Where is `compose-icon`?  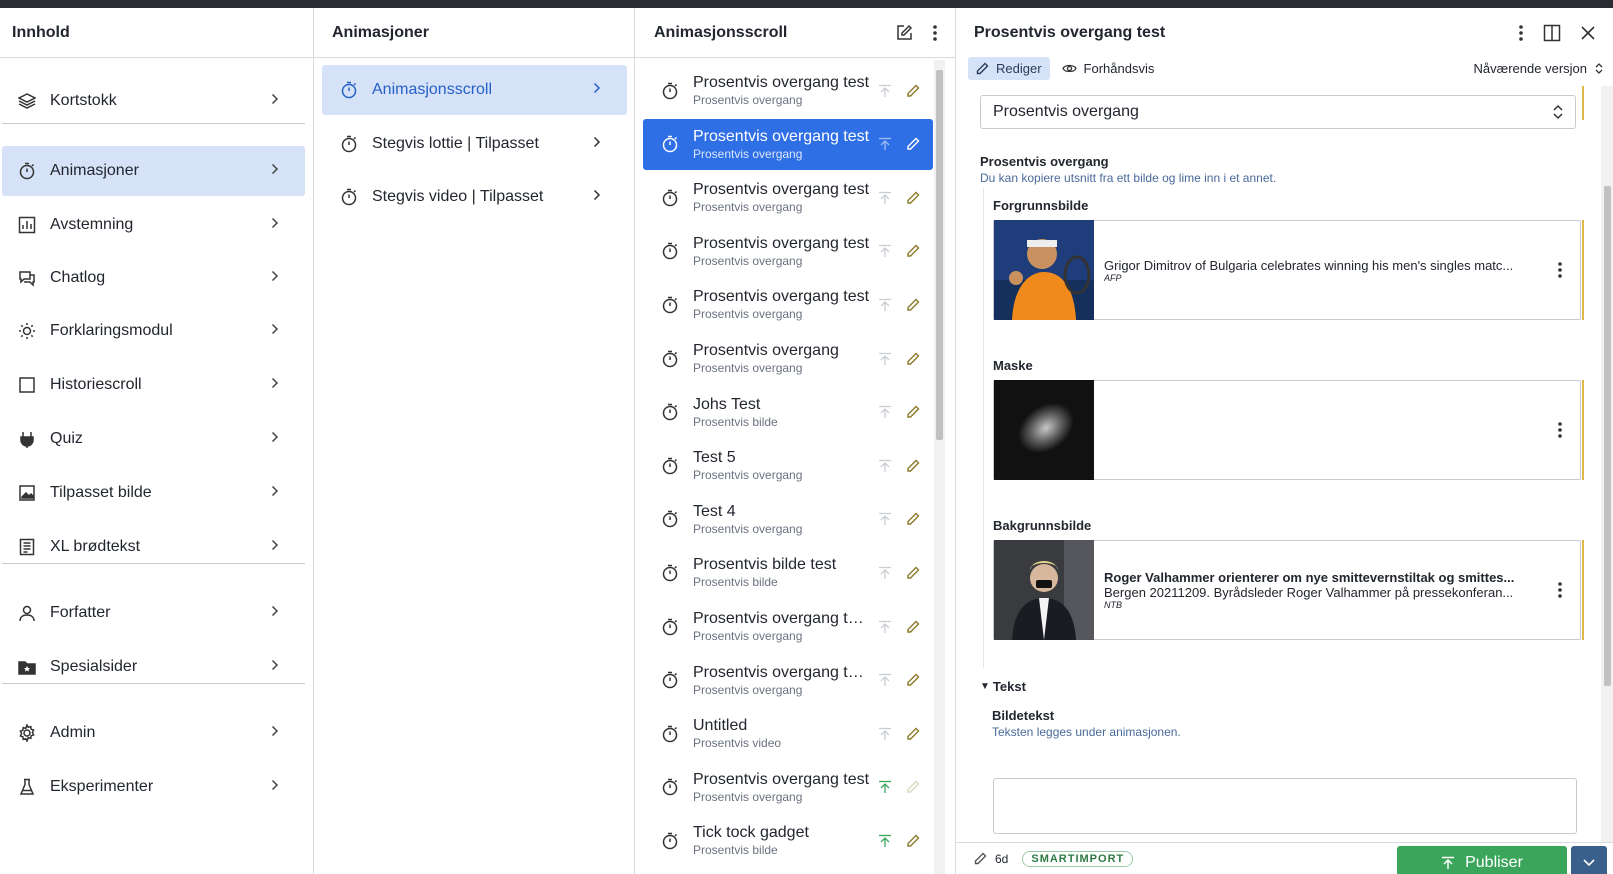 compose-icon is located at coordinates (904, 33).